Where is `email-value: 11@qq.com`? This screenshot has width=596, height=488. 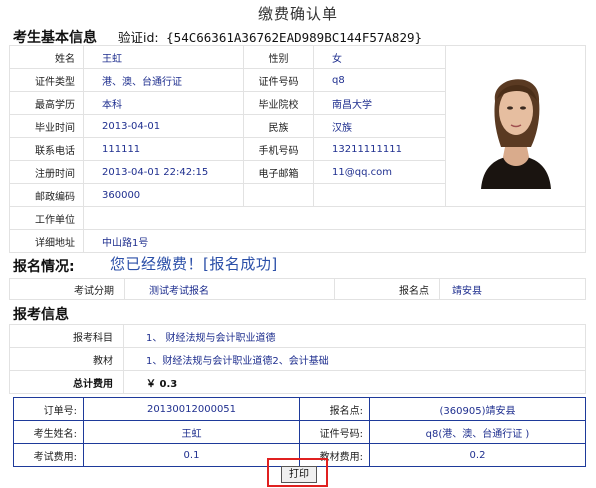 email-value: 11@qq.com is located at coordinates (379, 172).